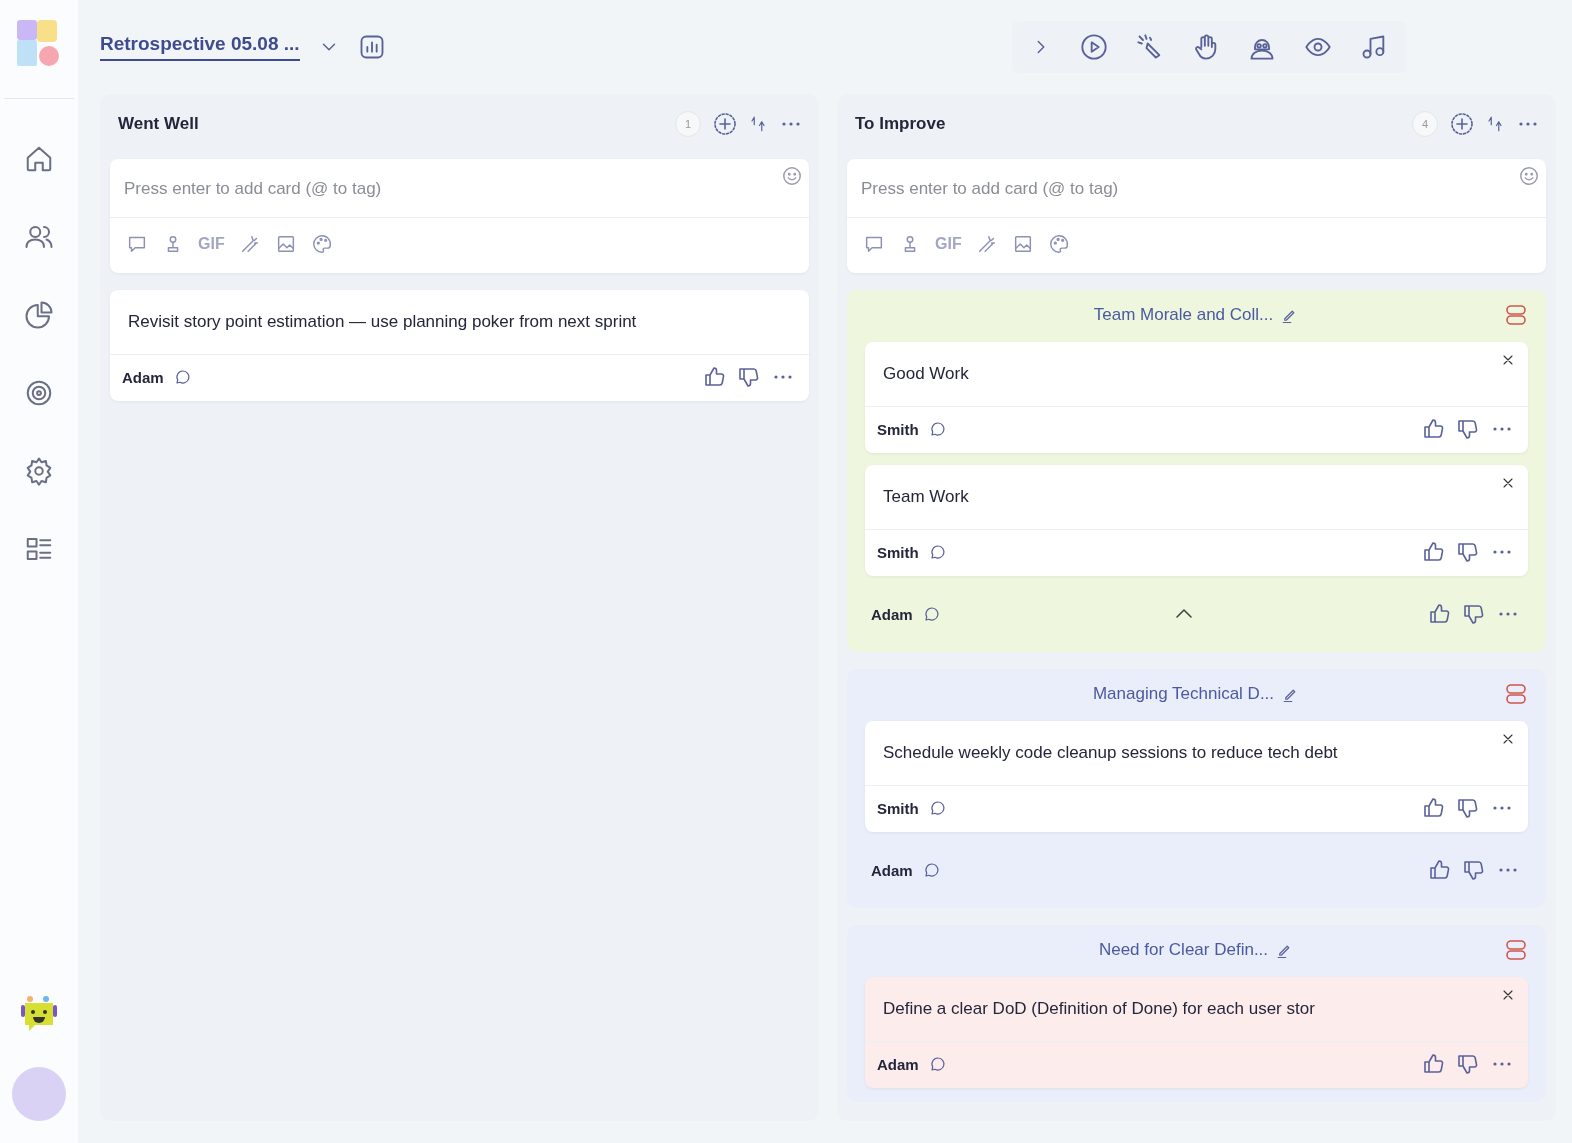 The height and width of the screenshot is (1143, 1572). Describe the element at coordinates (159, 124) in the screenshot. I see `column-title: Went Well` at that location.